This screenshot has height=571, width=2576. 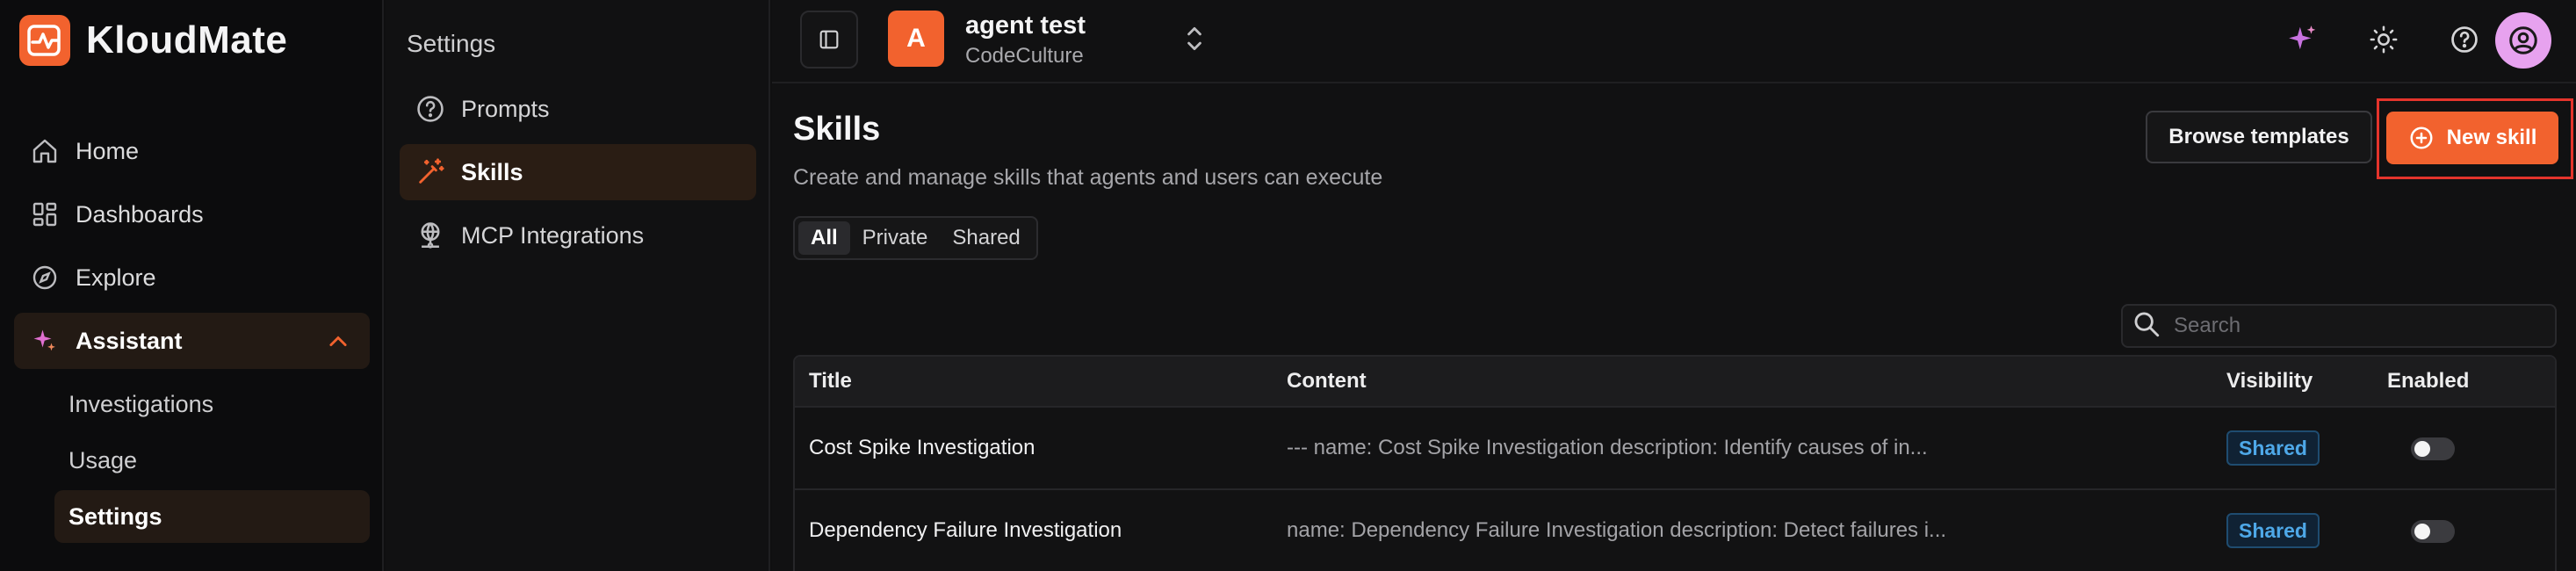 What do you see at coordinates (212, 517) in the screenshot?
I see `sidebar-subitem-settings: Settings` at bounding box center [212, 517].